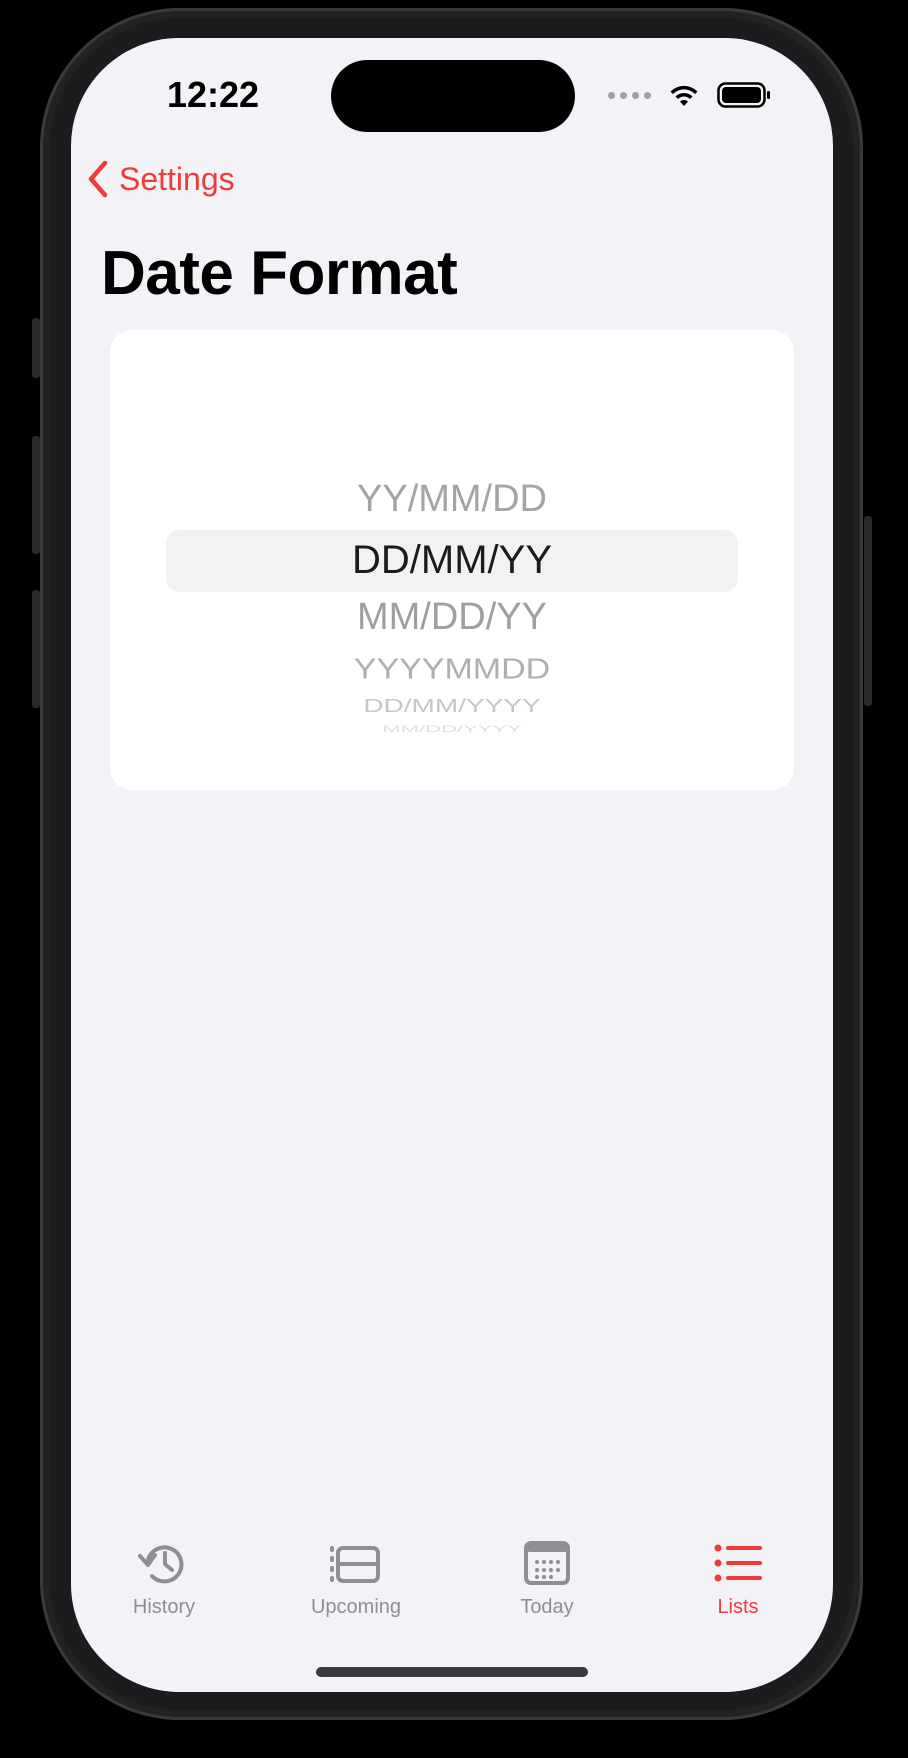 The image size is (908, 1758). I want to click on history-icon, so click(161, 1564).